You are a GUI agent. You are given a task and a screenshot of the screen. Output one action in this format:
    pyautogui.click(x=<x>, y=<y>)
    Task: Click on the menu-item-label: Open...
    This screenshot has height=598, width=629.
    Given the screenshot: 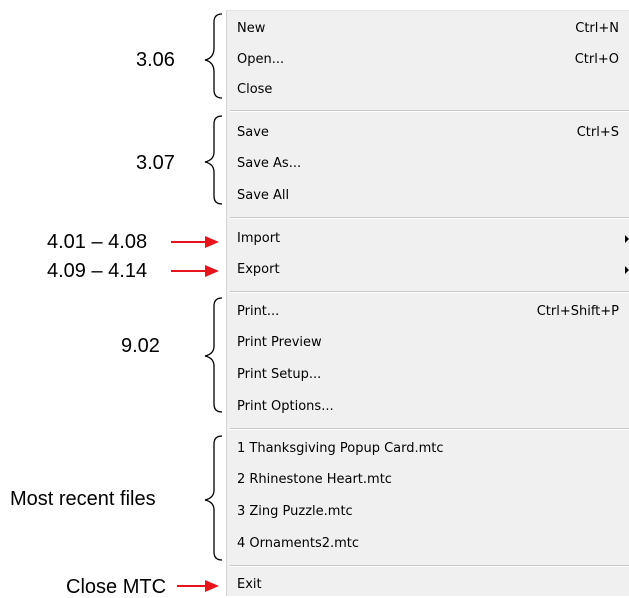 What is the action you would take?
    pyautogui.click(x=261, y=59)
    